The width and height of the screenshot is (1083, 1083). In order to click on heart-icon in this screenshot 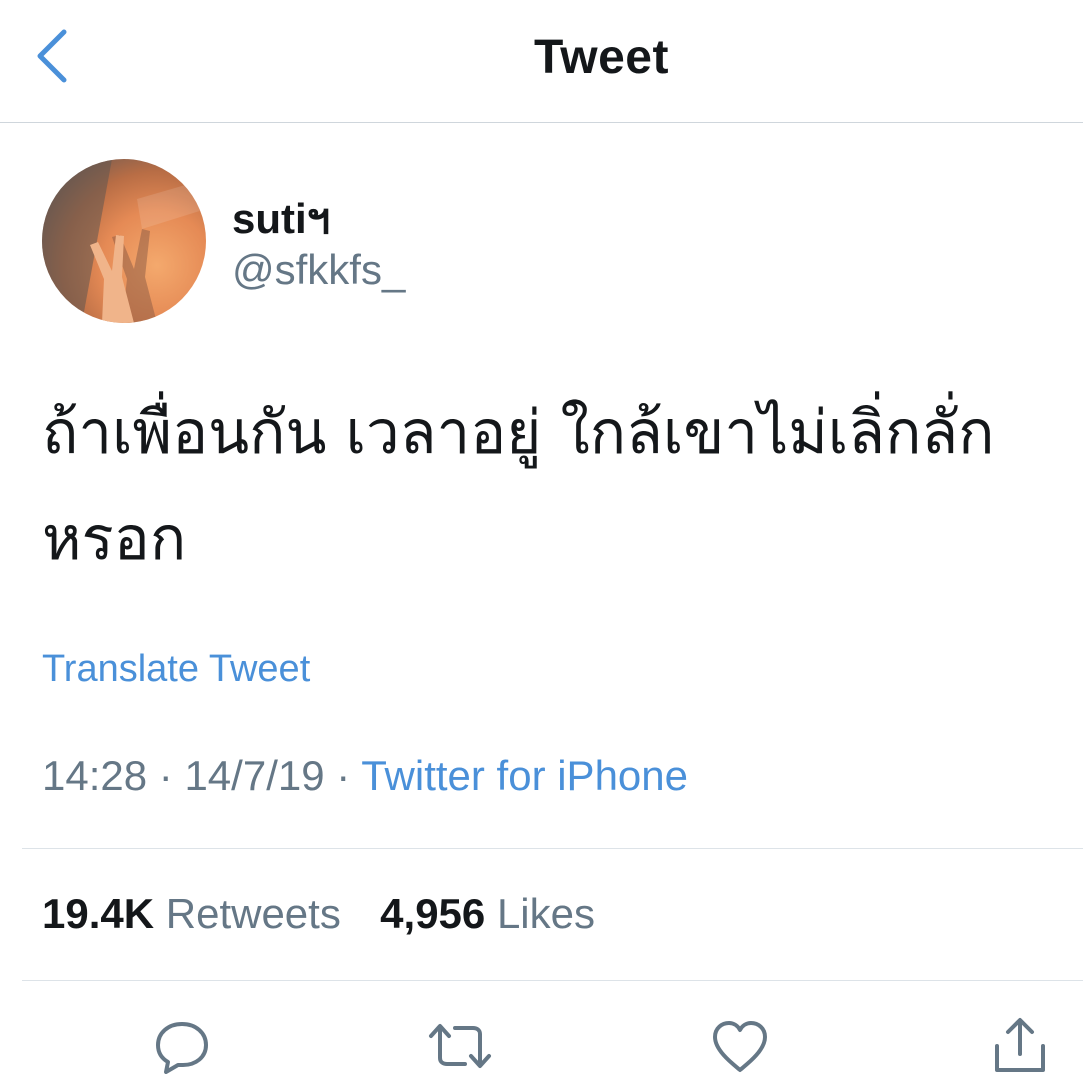, I will do `click(740, 1046)`.